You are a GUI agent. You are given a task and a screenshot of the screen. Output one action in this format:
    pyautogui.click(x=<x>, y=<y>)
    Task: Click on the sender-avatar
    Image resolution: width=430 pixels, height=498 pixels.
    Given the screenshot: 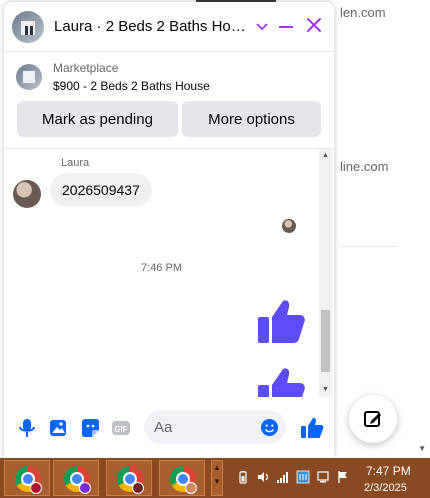 What is the action you would take?
    pyautogui.click(x=27, y=194)
    